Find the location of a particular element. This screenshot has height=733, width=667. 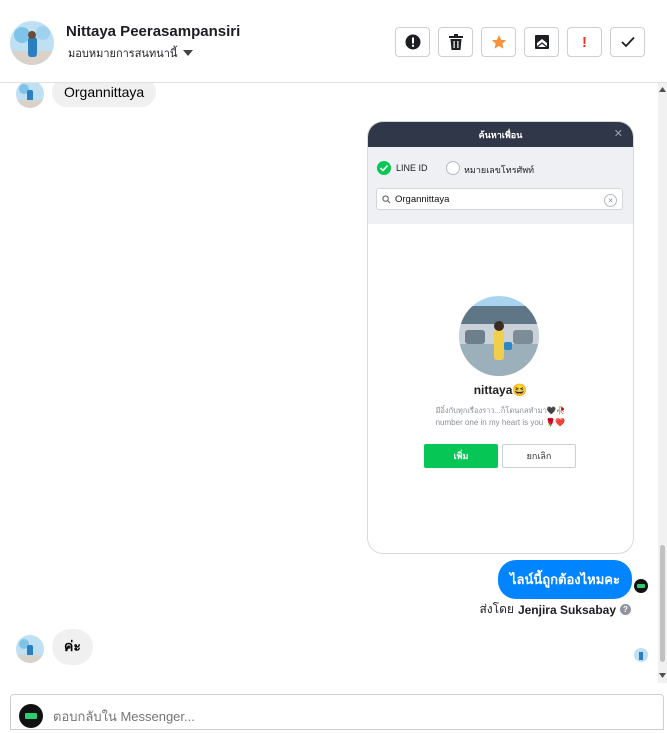

radio-unchecked-icon is located at coordinates (453, 168).